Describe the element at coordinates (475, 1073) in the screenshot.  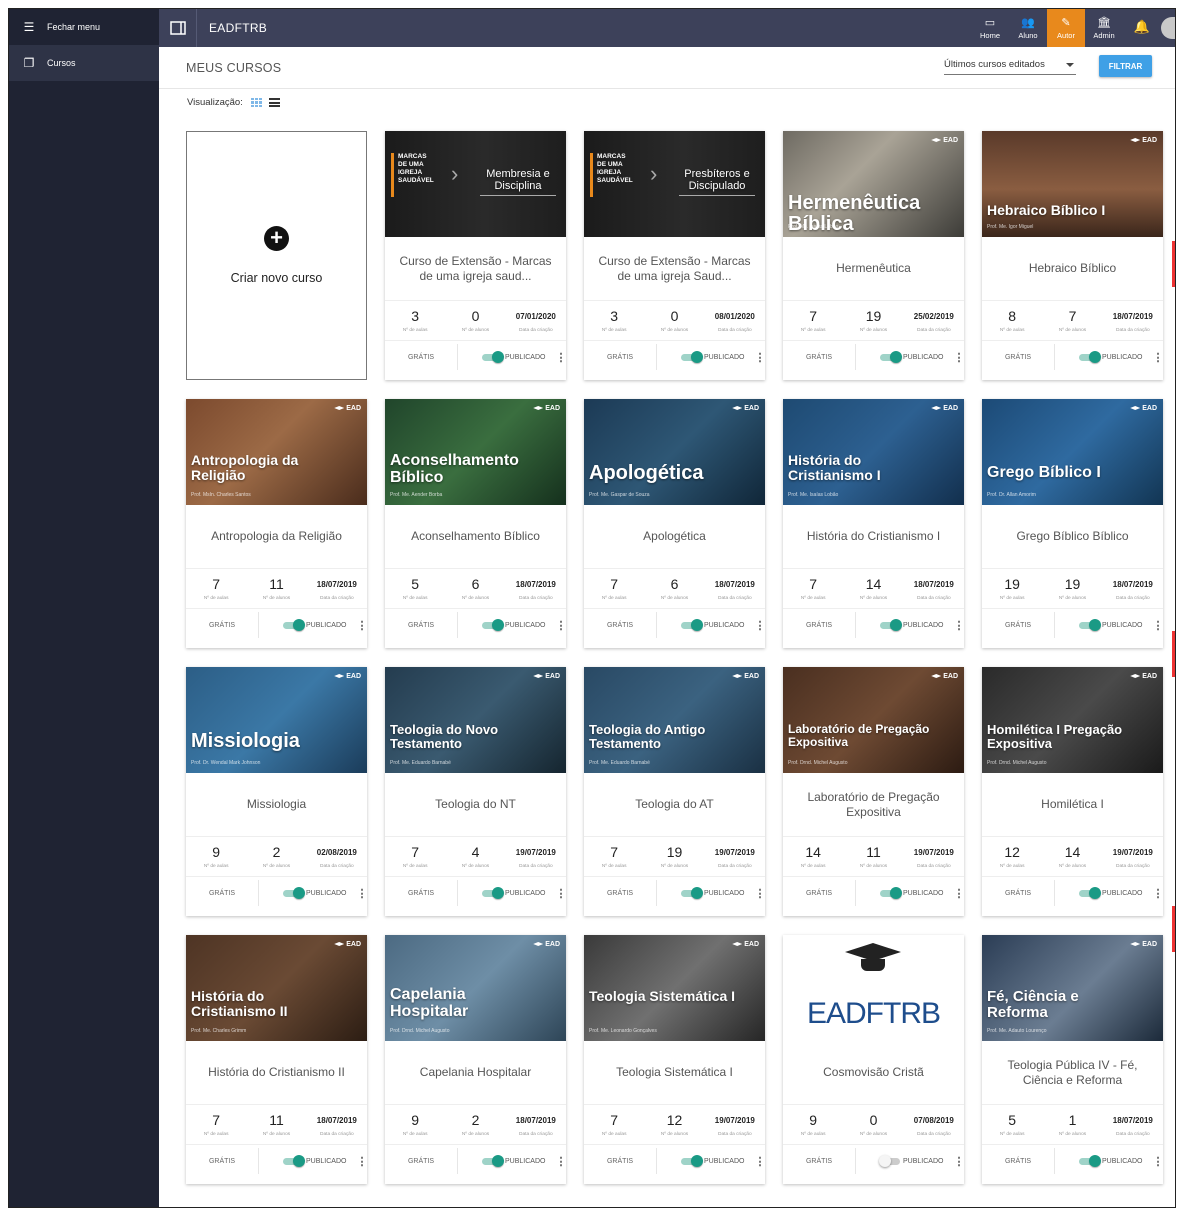
I see `course-title: Capelania Hospitalar` at that location.